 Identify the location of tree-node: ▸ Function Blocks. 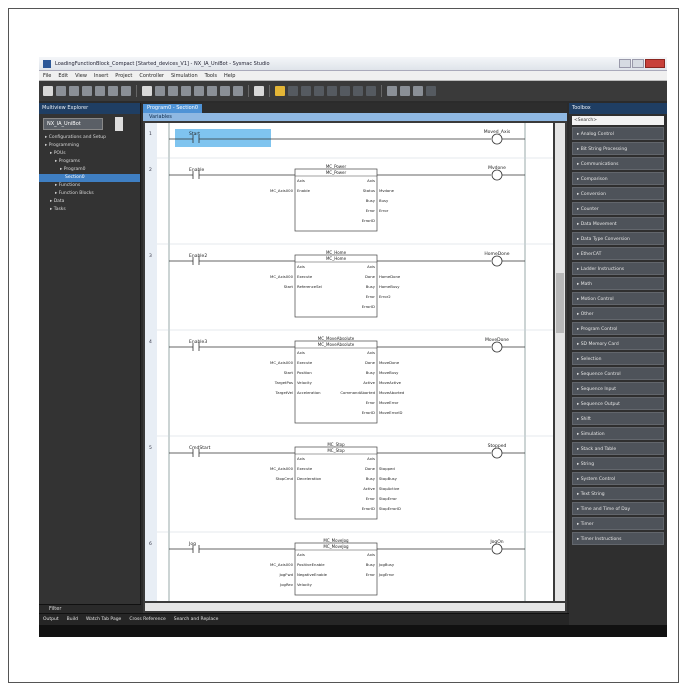
(89, 194).